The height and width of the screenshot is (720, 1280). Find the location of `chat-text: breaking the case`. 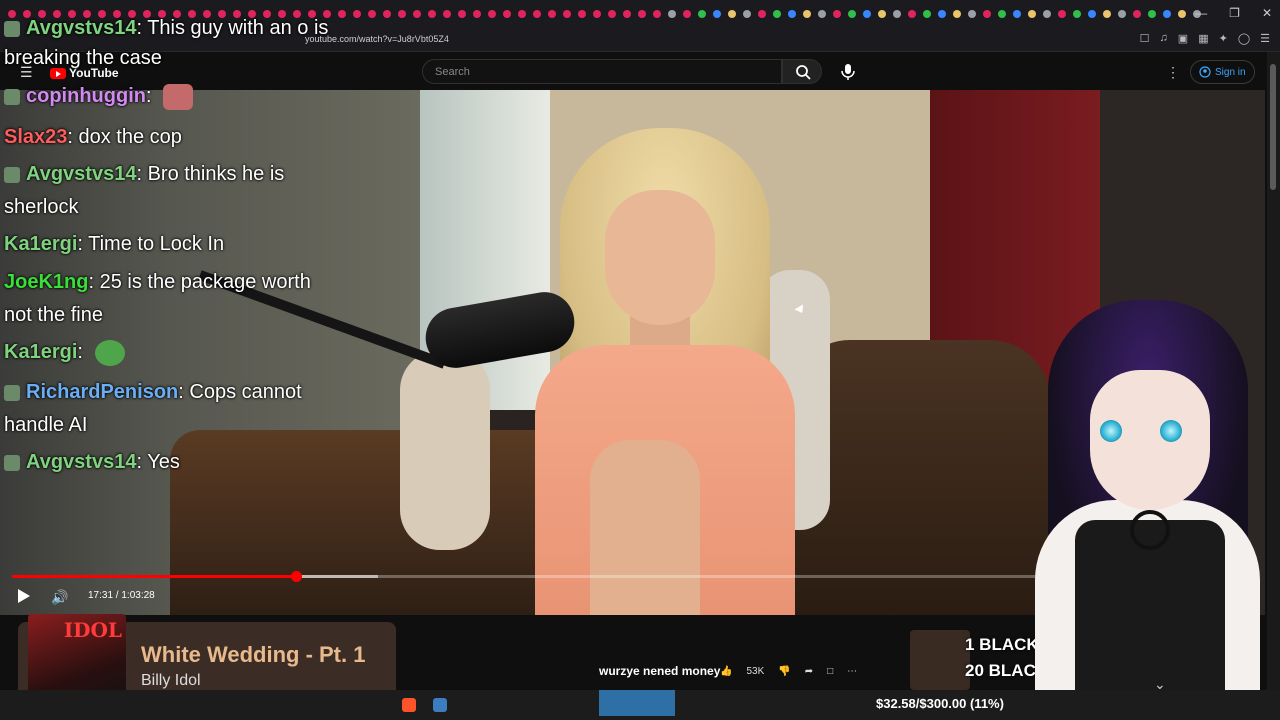

chat-text: breaking the case is located at coordinates (83, 58).